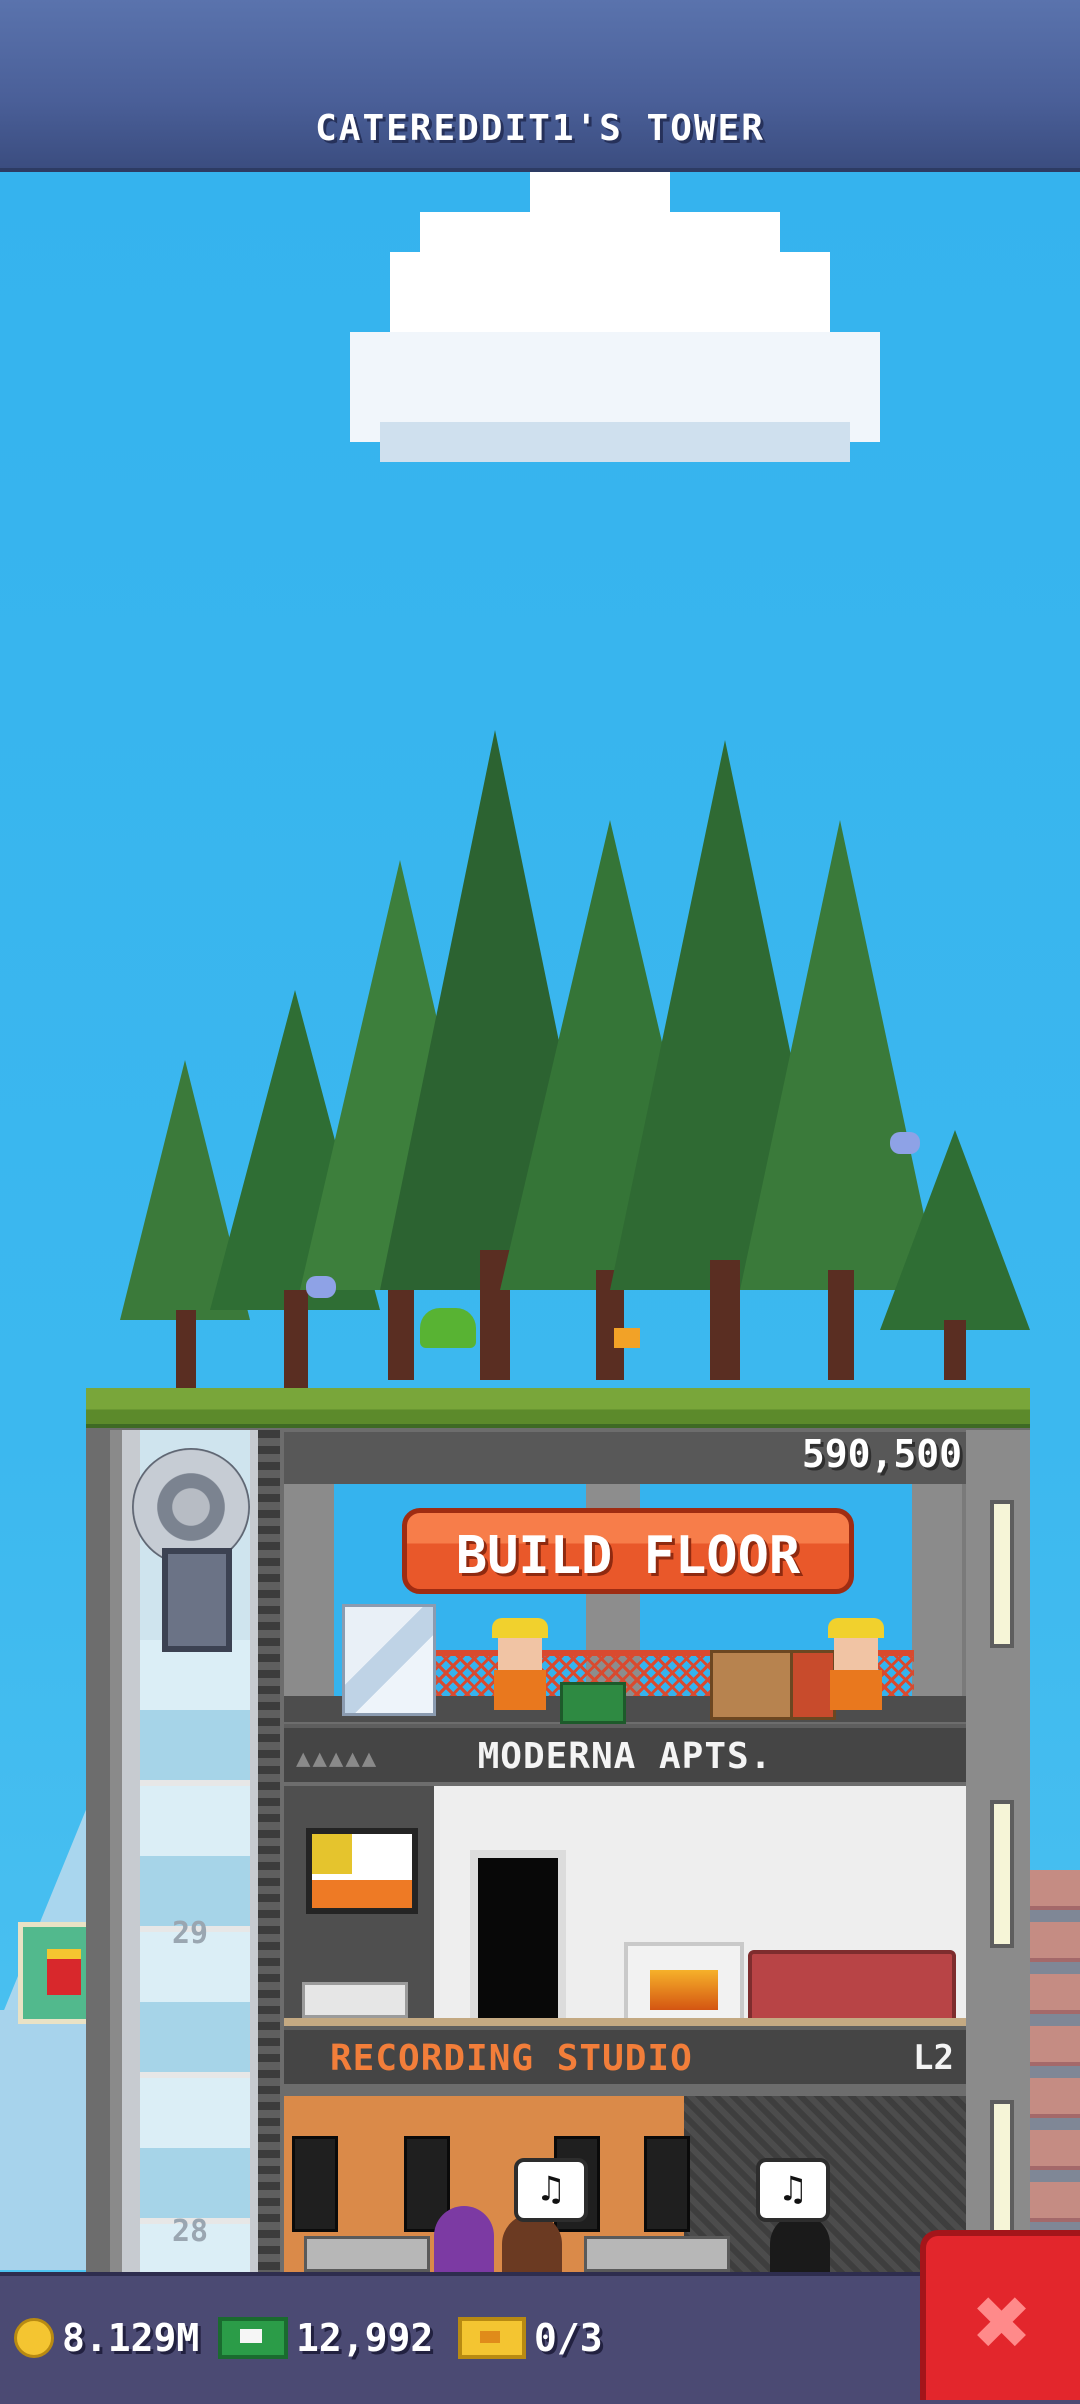 This screenshot has width=1080, height=2404. Describe the element at coordinates (195, 1956) in the screenshot. I see `elevator-glass` at that location.